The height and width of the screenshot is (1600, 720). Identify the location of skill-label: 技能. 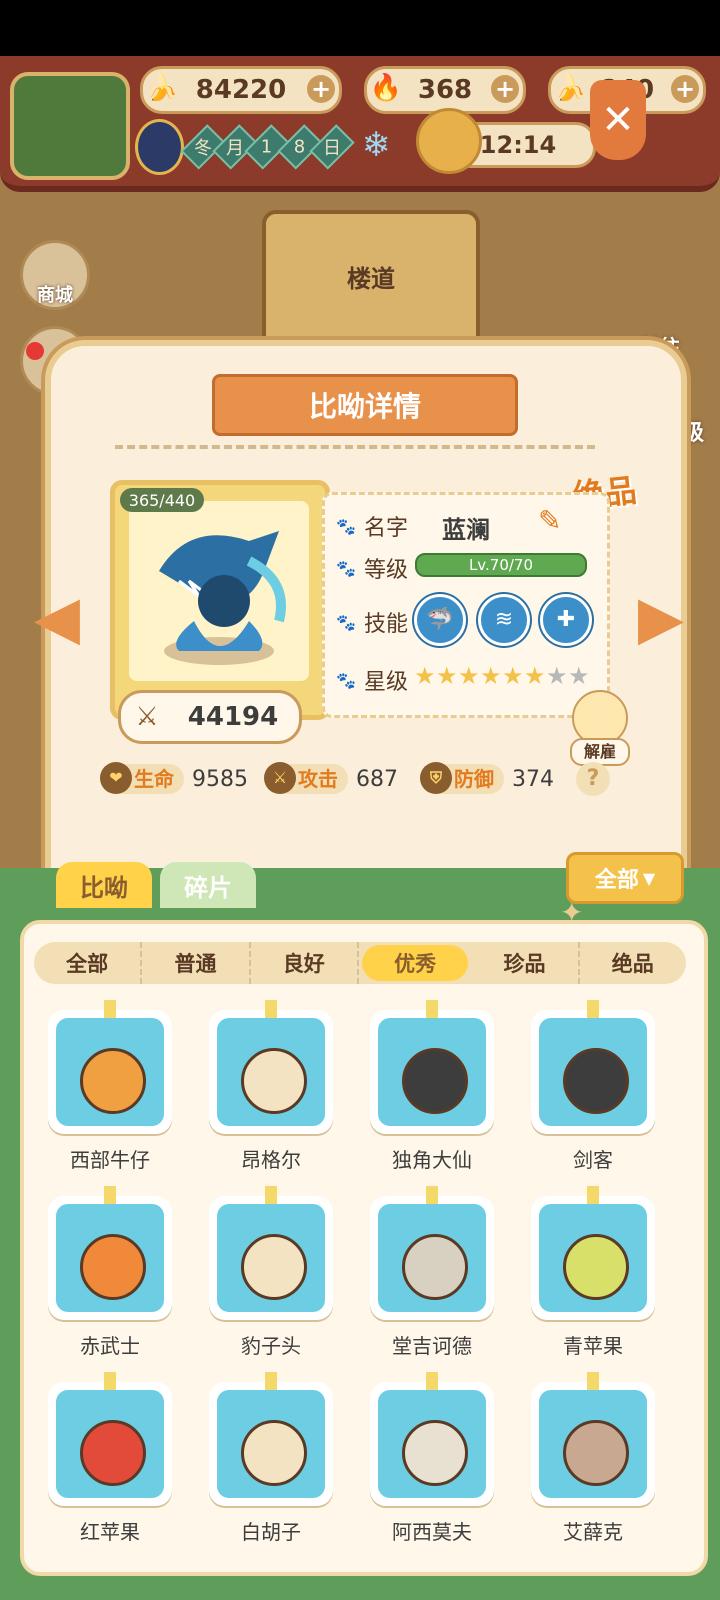
(386, 624).